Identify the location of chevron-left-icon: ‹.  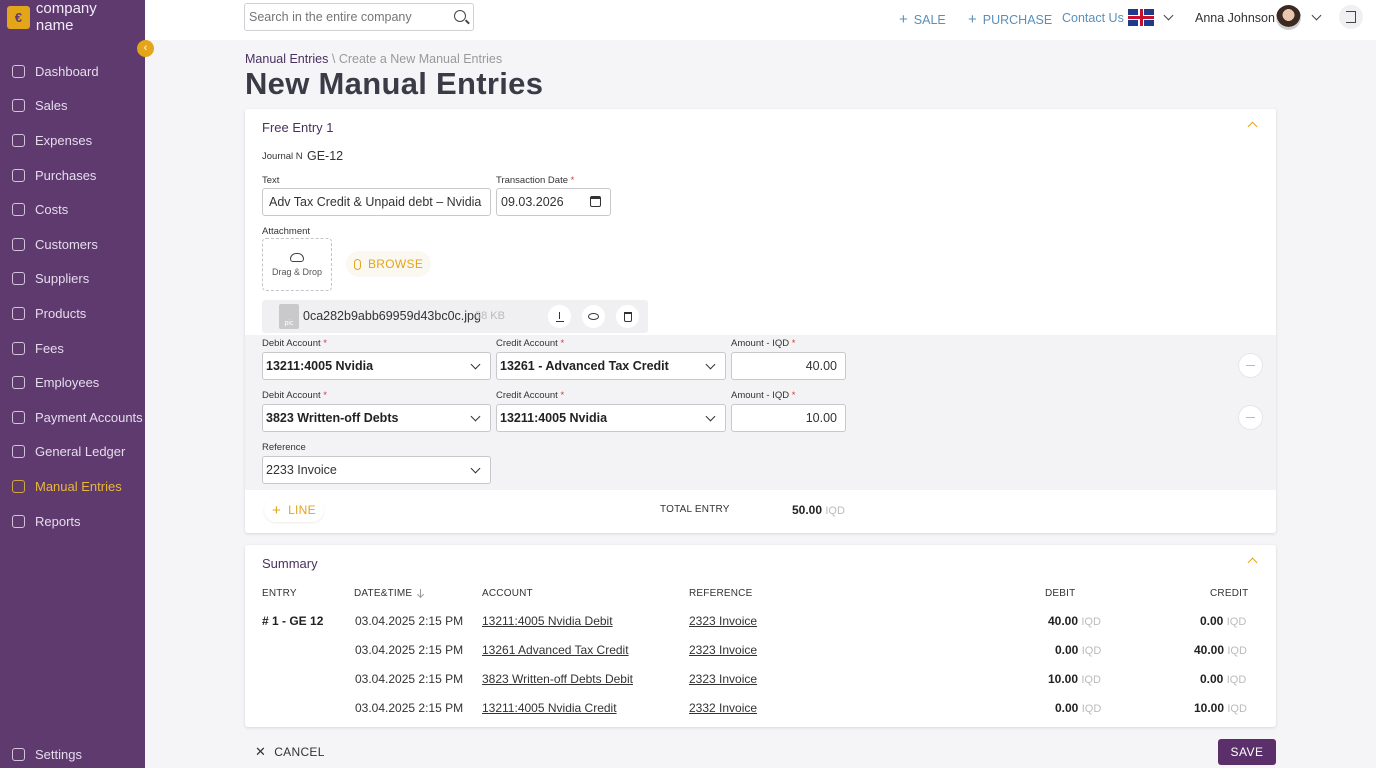
(145, 48).